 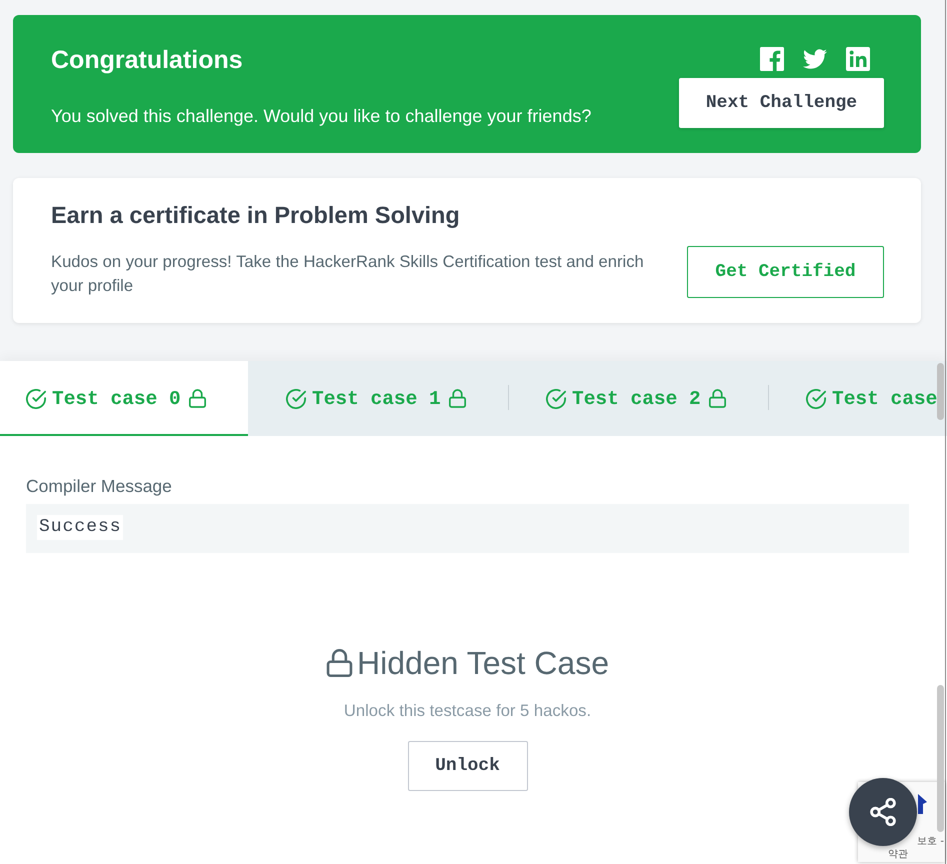 What do you see at coordinates (348, 274) in the screenshot?
I see `certificate-description: Kudos on your progress! Take the HackerRank Skills Certification test and enrich your profile` at bounding box center [348, 274].